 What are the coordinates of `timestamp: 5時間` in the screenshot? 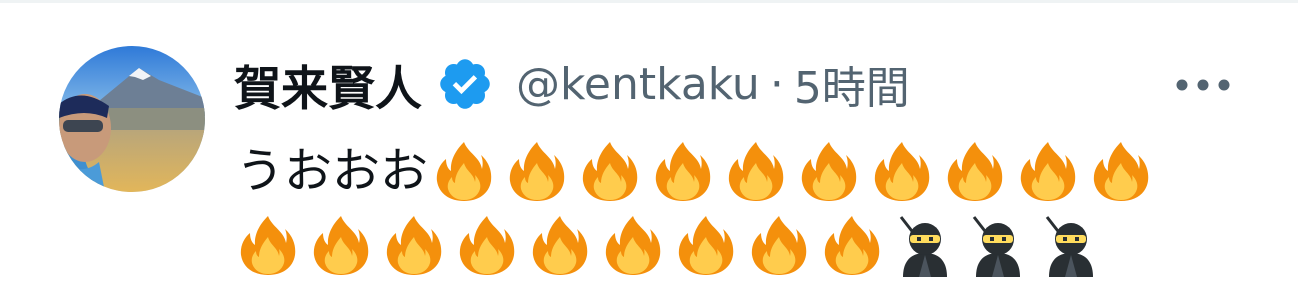 It's located at (852, 84).